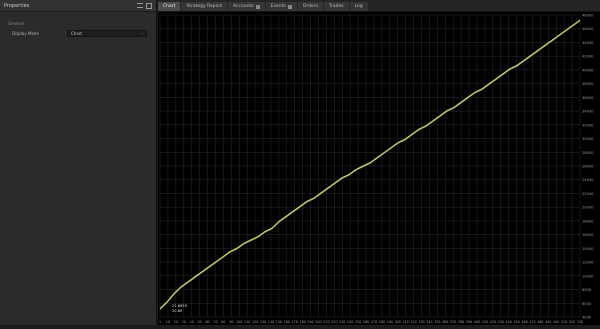 Image resolution: width=600 pixels, height=329 pixels. I want to click on menu-icon, so click(140, 5).